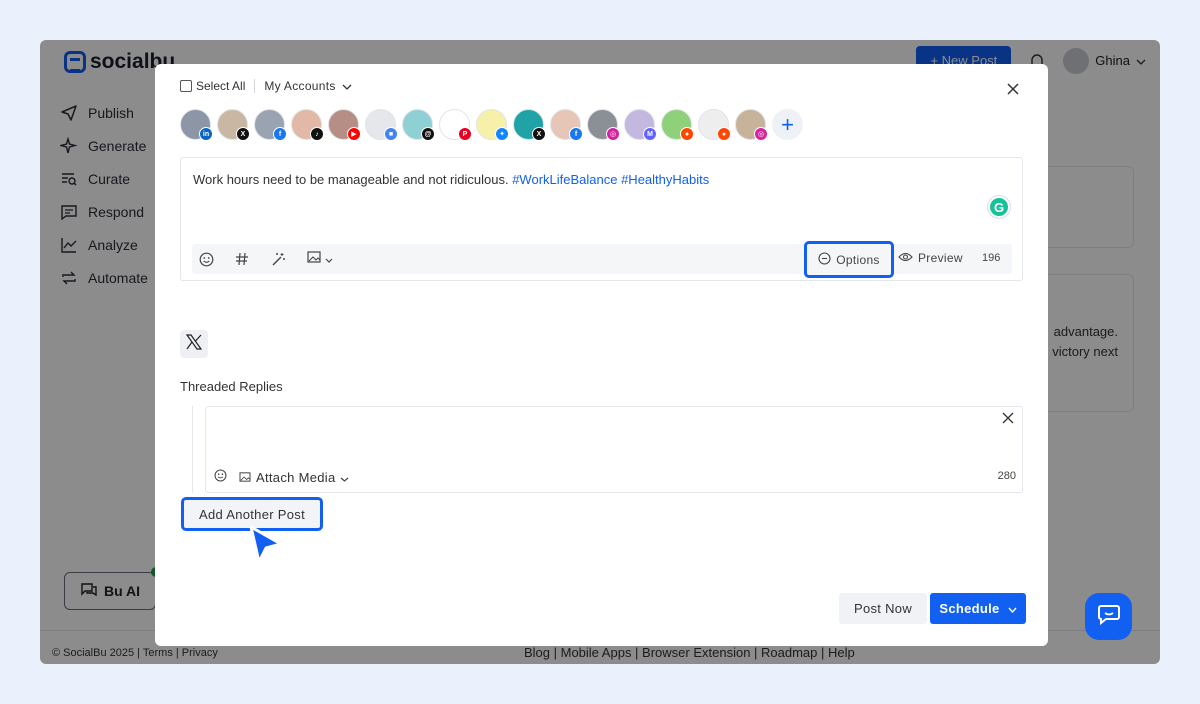 The image size is (1200, 704). Describe the element at coordinates (317, 134) in the screenshot. I see `tiktok-icon: ♪` at that location.